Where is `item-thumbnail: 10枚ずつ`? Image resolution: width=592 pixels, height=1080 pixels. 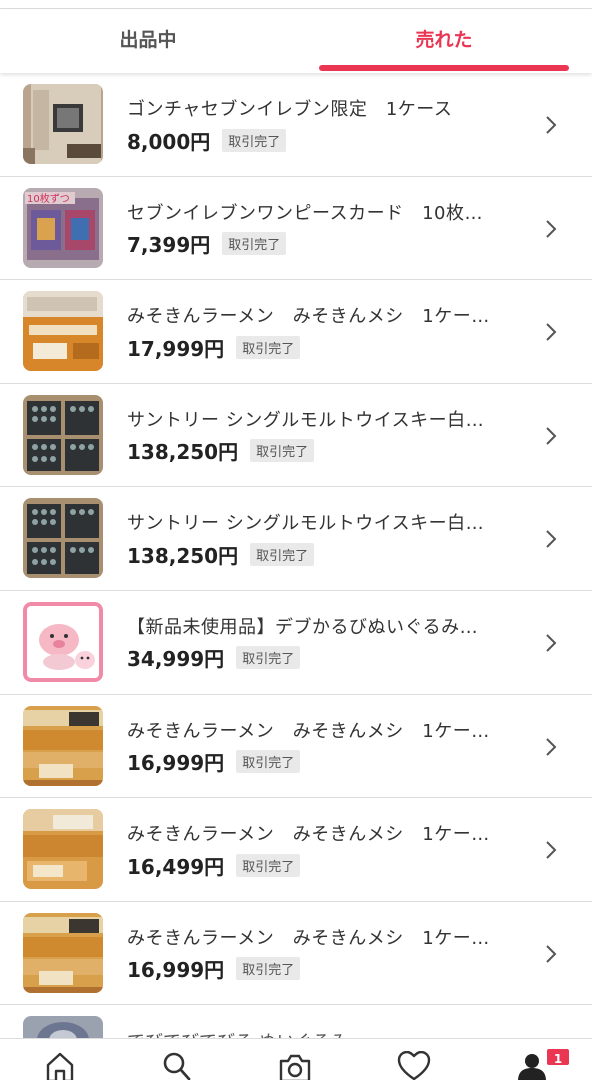 item-thumbnail: 10枚ずつ is located at coordinates (63, 227).